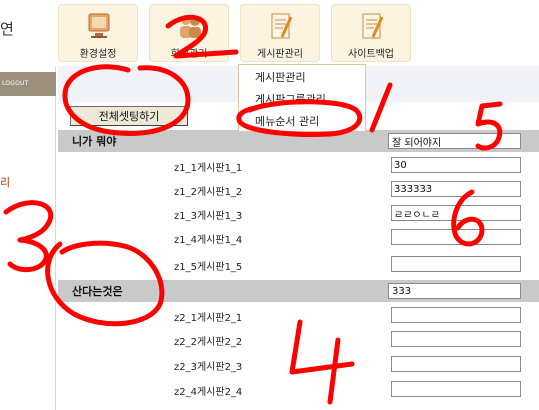 Image resolution: width=539 pixels, height=410 pixels. Describe the element at coordinates (208, 392) in the screenshot. I see `board-label: z2_4게시판2_4` at that location.